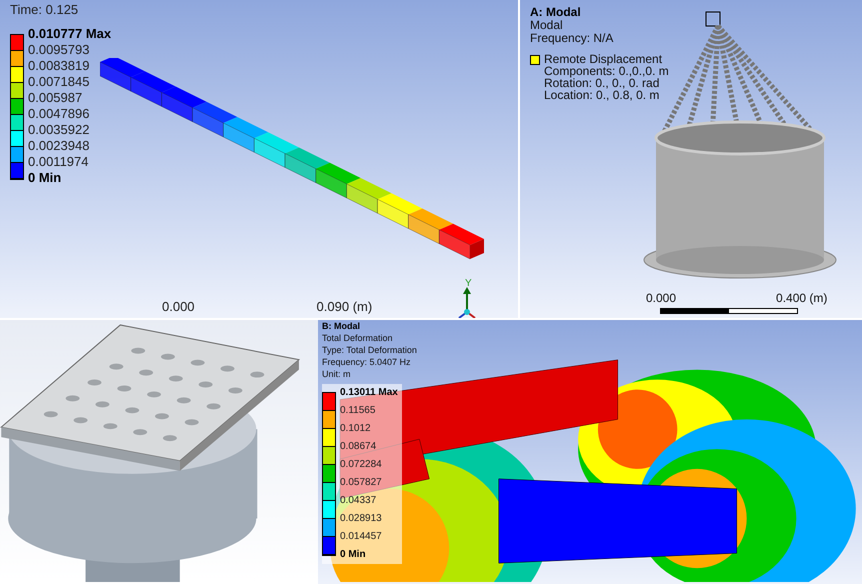  I want to click on legend-label: 0.0011974, so click(59, 162).